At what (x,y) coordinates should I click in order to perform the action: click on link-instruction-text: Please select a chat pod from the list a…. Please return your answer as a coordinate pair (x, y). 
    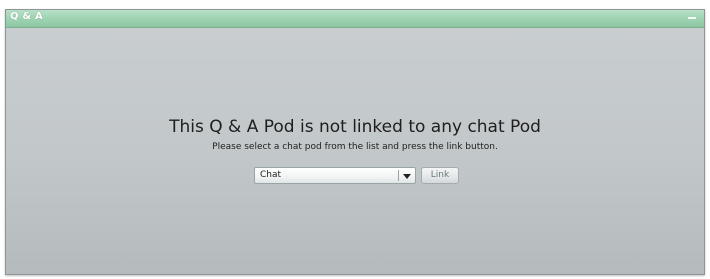
    Looking at the image, I should click on (355, 147).